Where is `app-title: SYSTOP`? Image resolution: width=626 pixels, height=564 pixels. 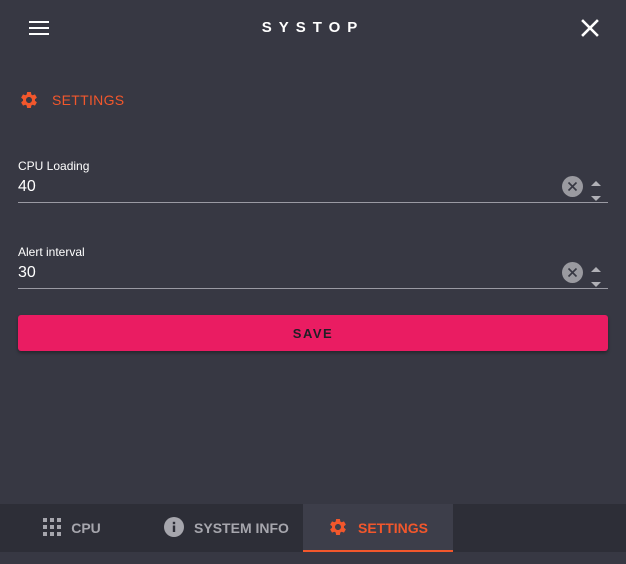
app-title: SYSTOP is located at coordinates (313, 27).